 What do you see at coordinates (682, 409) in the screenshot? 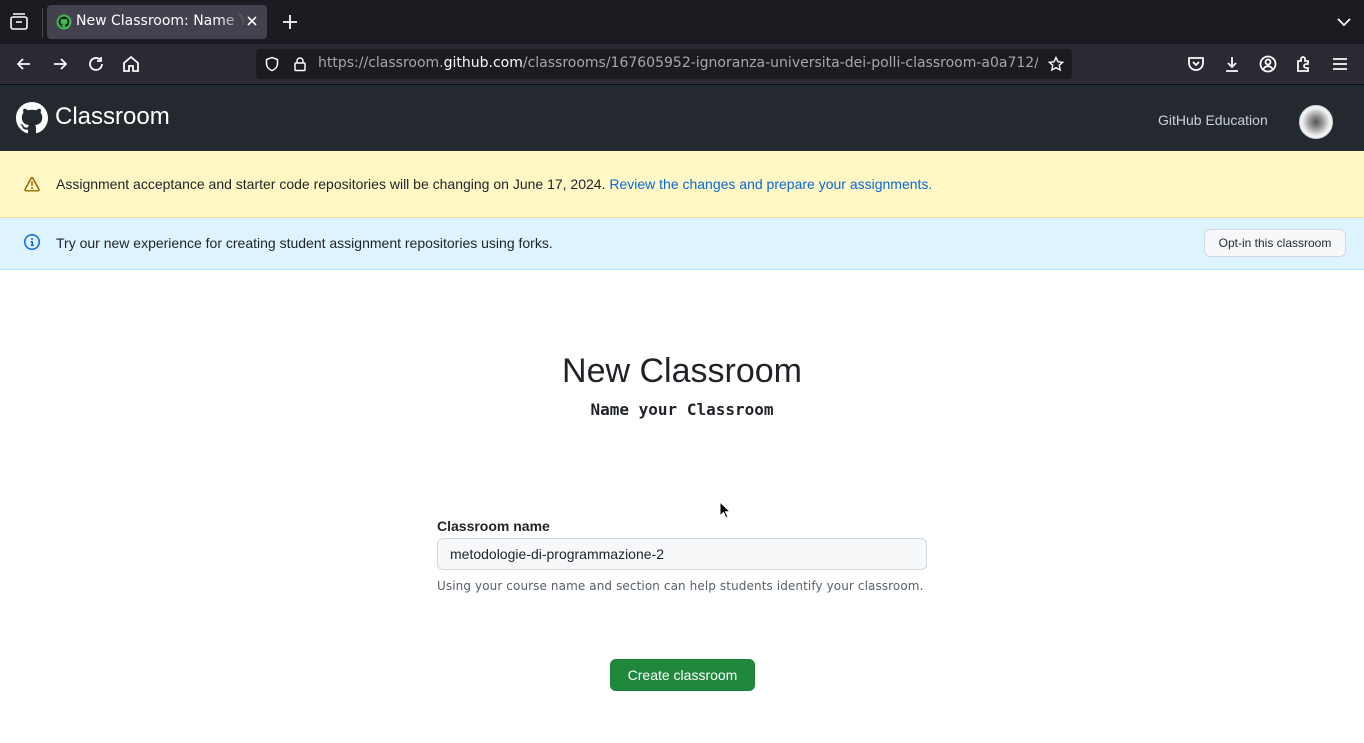
I see `page-subtitle: Name your Classroom` at bounding box center [682, 409].